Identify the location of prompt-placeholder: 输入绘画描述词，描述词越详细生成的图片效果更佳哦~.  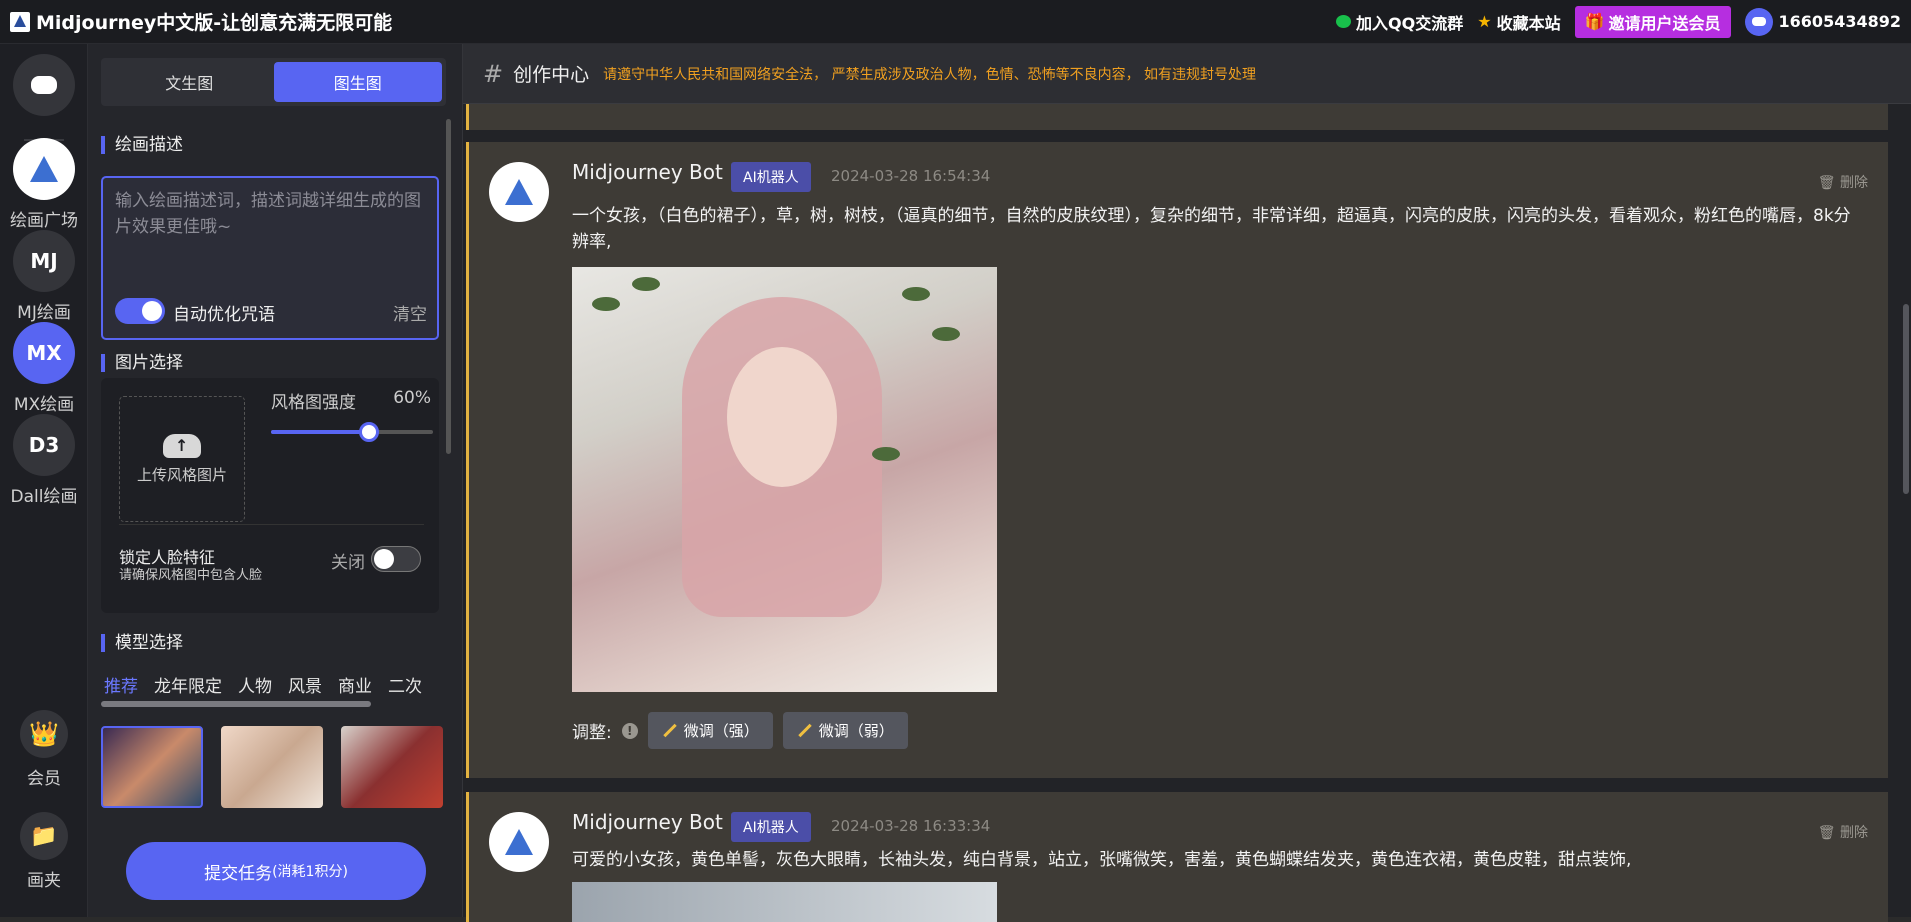
(268, 214).